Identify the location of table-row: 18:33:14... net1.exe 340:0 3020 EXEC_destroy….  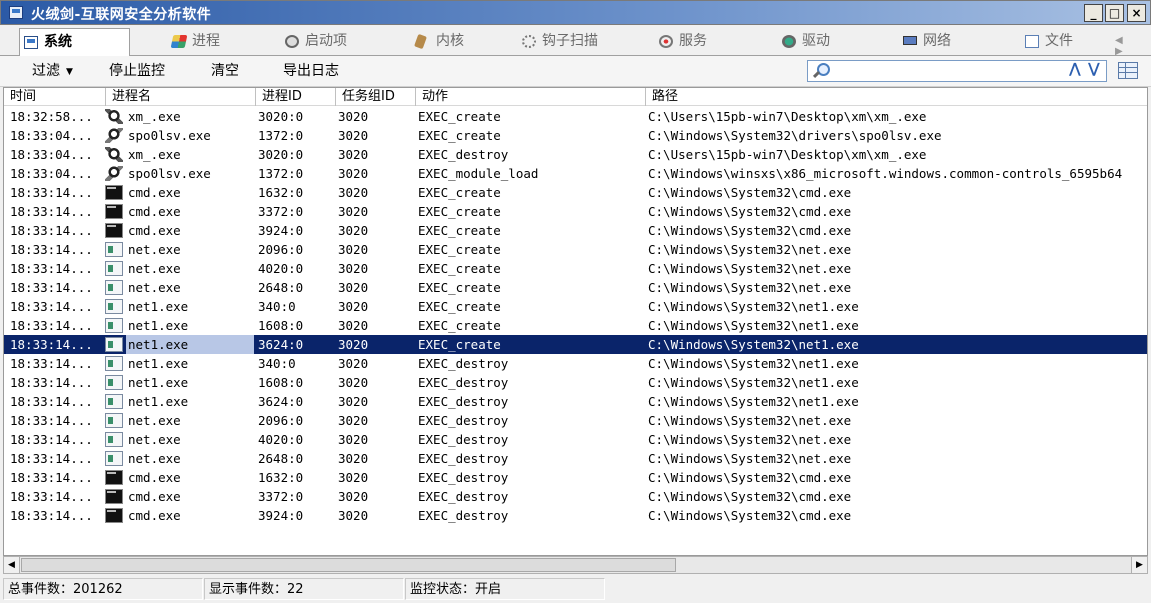
(575, 363).